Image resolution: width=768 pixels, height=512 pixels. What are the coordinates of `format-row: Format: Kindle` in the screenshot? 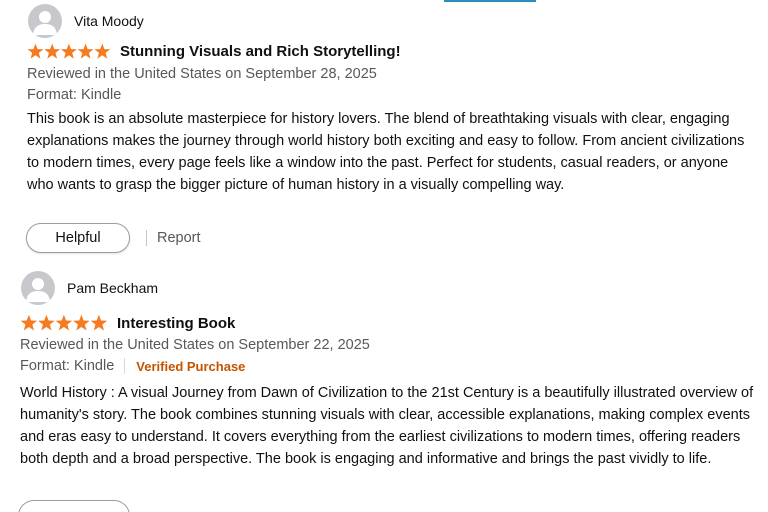 It's located at (74, 95).